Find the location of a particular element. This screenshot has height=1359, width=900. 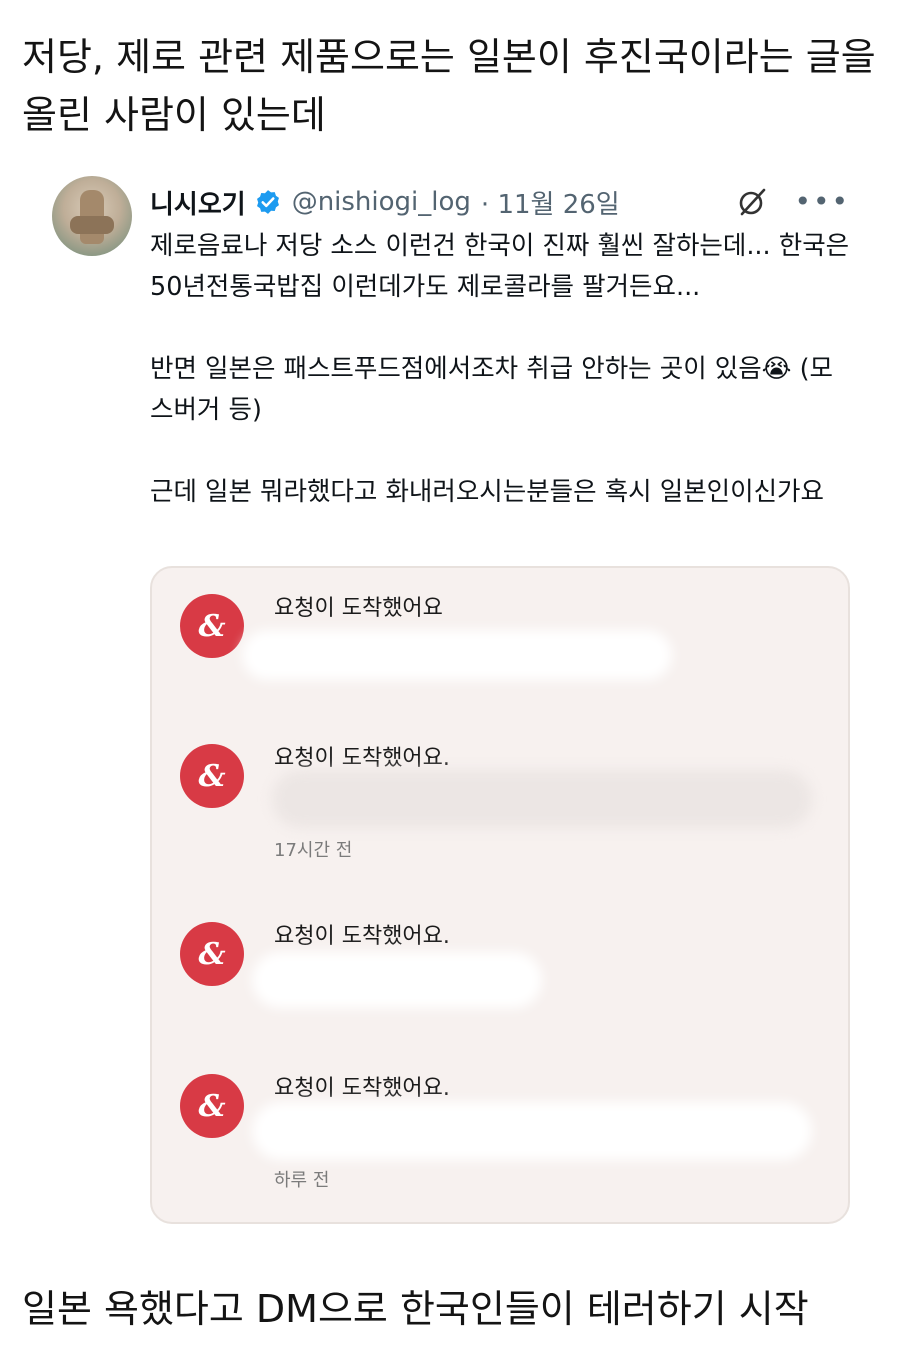

avatar-figure-base is located at coordinates (92, 225).